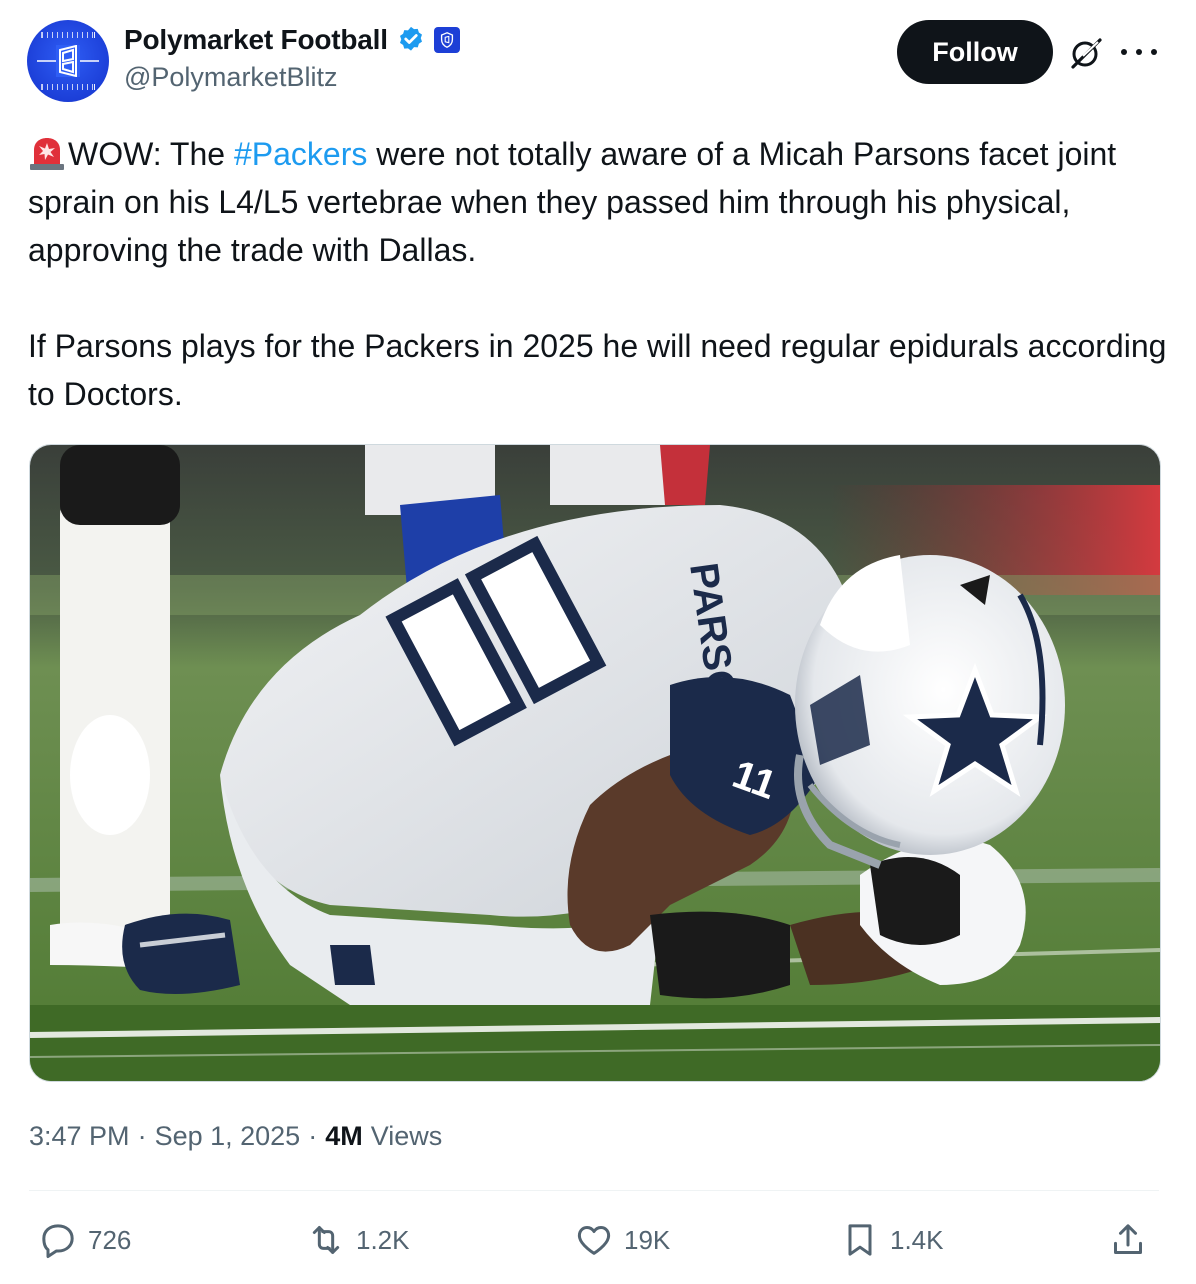  Describe the element at coordinates (917, 1239) in the screenshot. I see `bookmark-count: 1.4K` at that location.